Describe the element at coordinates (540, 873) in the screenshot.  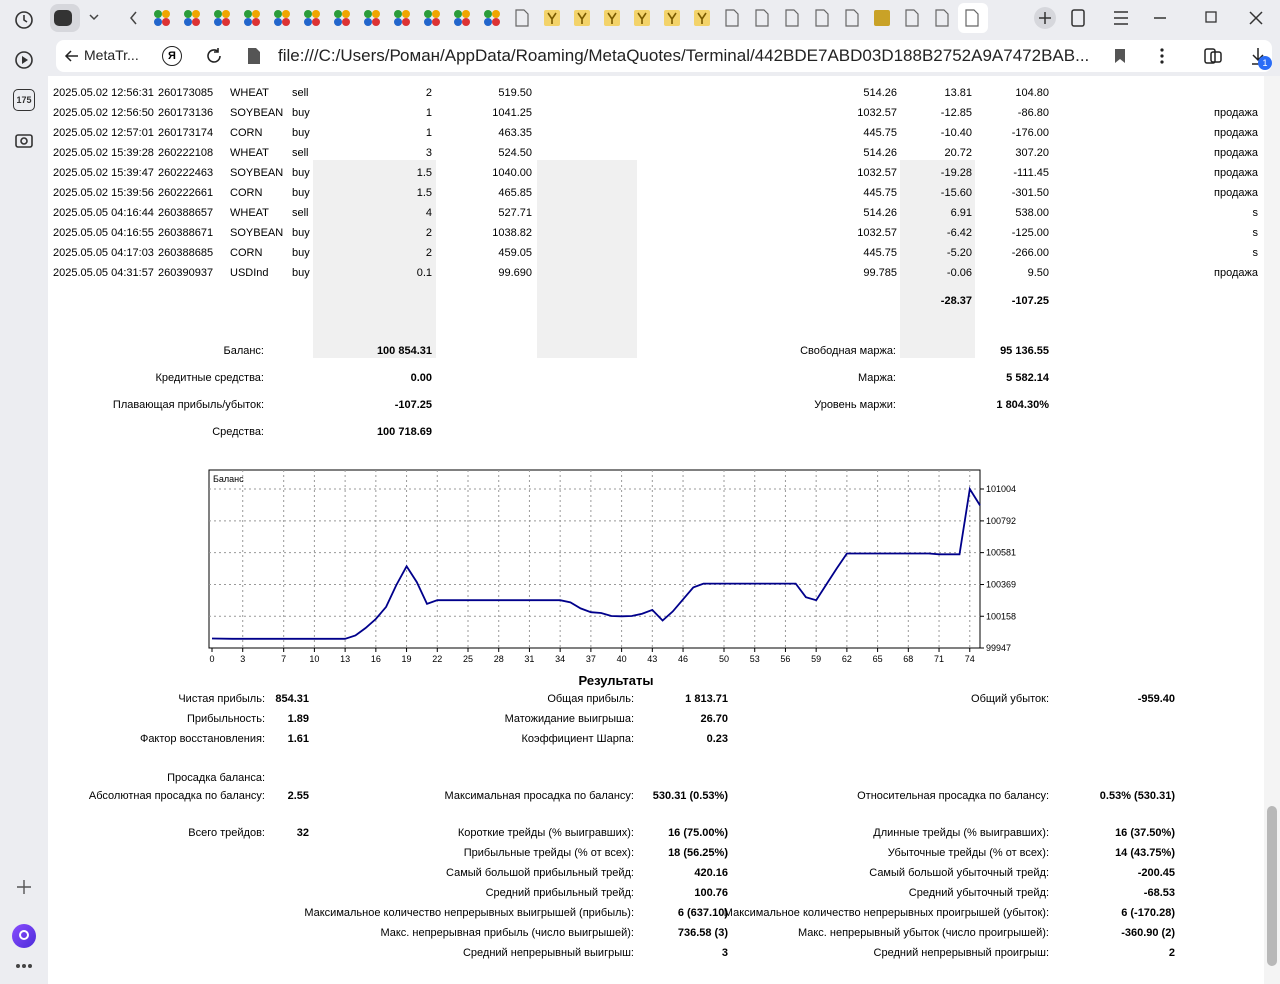
I see `largest-profit-label: Самый большой прибыльный трейд:` at that location.